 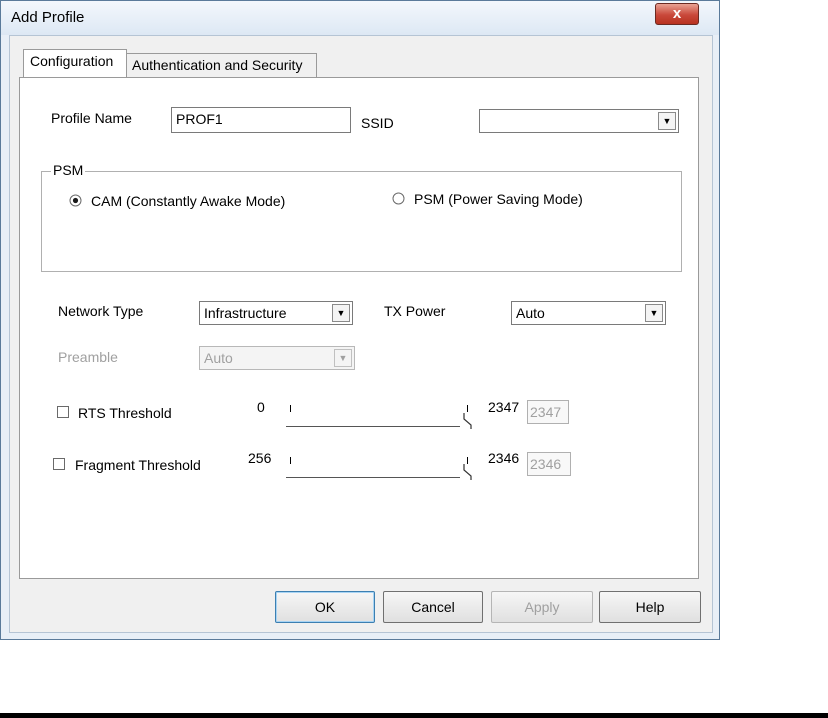 I want to click on rts-min-label: 0, so click(x=261, y=407).